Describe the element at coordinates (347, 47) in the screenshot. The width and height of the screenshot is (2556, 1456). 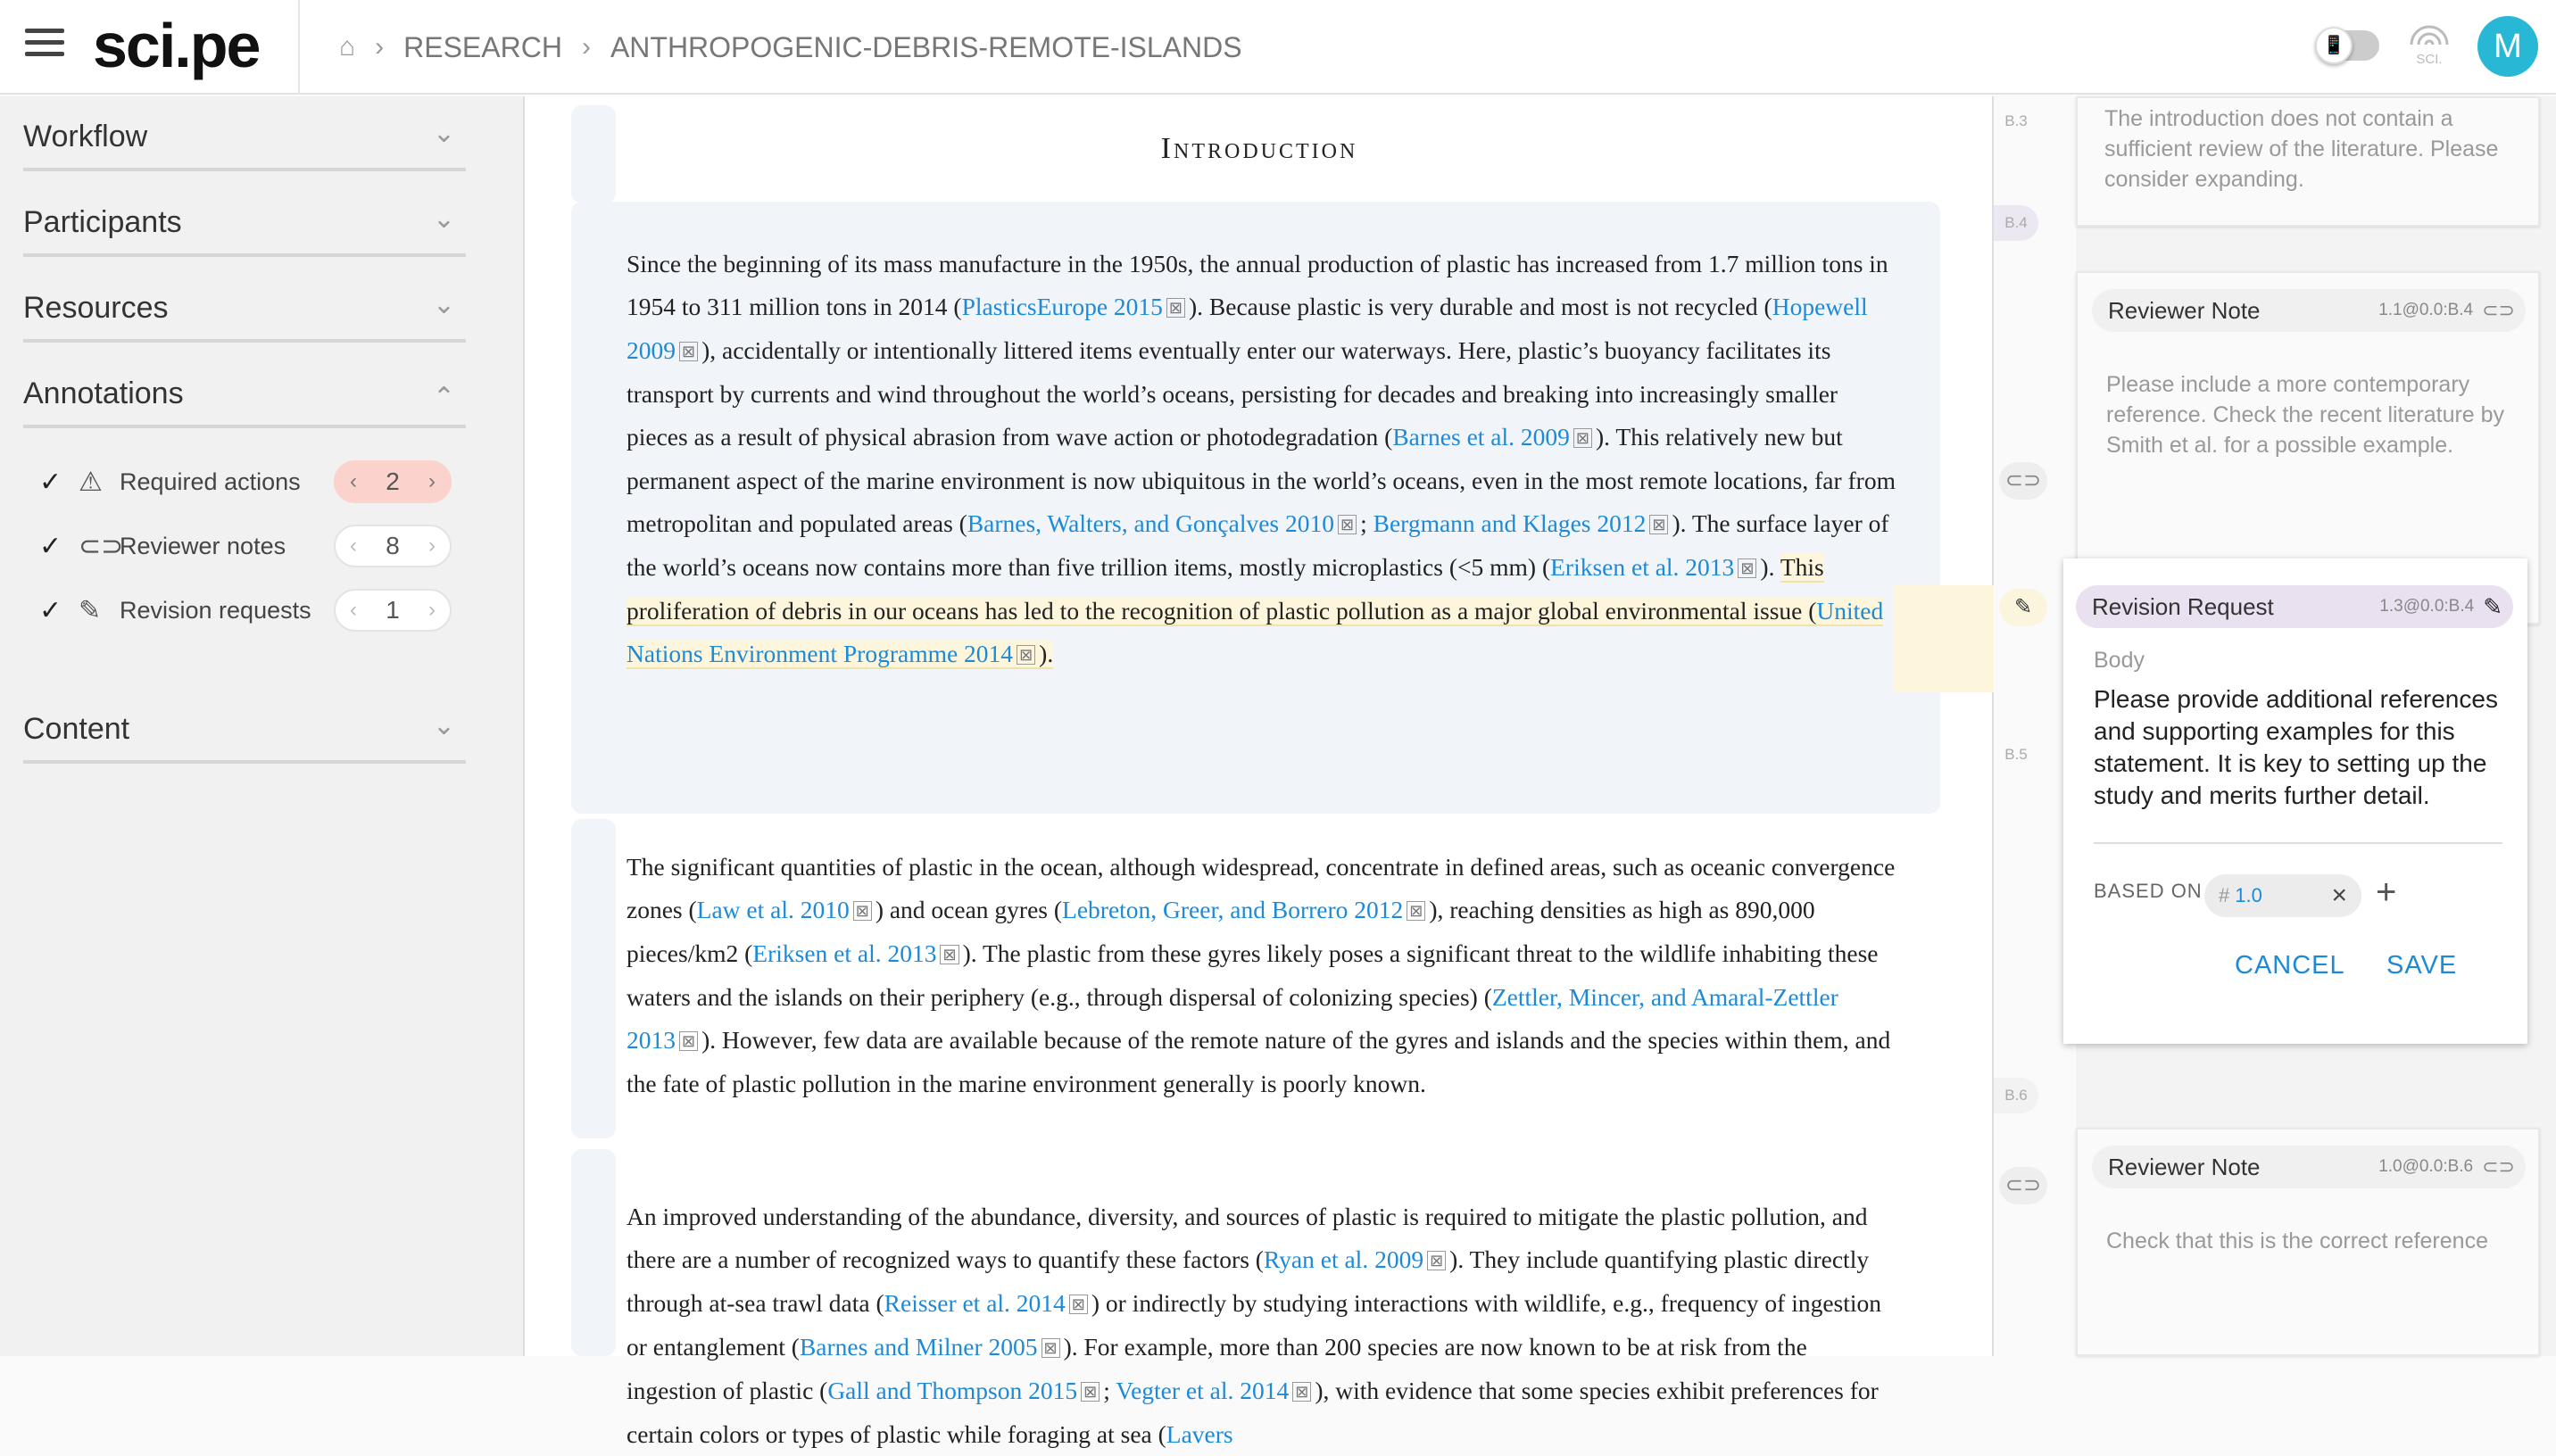
I see `home-icon: ⌂` at that location.